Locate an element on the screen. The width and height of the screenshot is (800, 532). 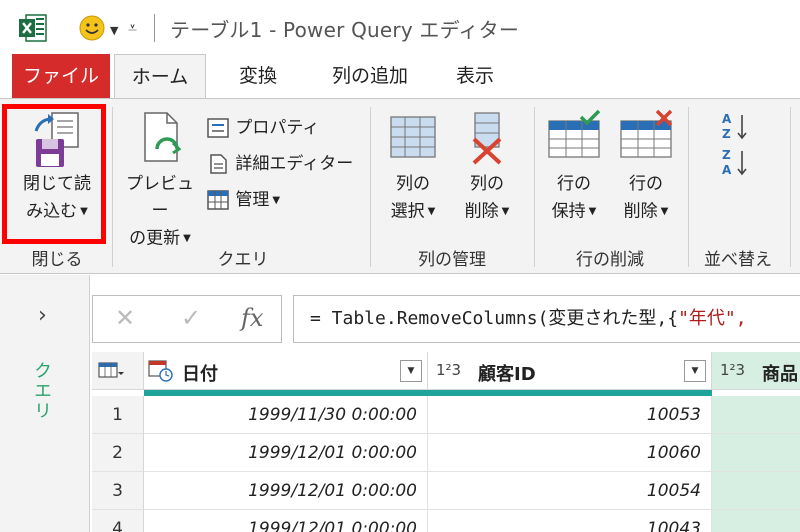
table-cell-customer-id: 10060 is located at coordinates (570, 453).